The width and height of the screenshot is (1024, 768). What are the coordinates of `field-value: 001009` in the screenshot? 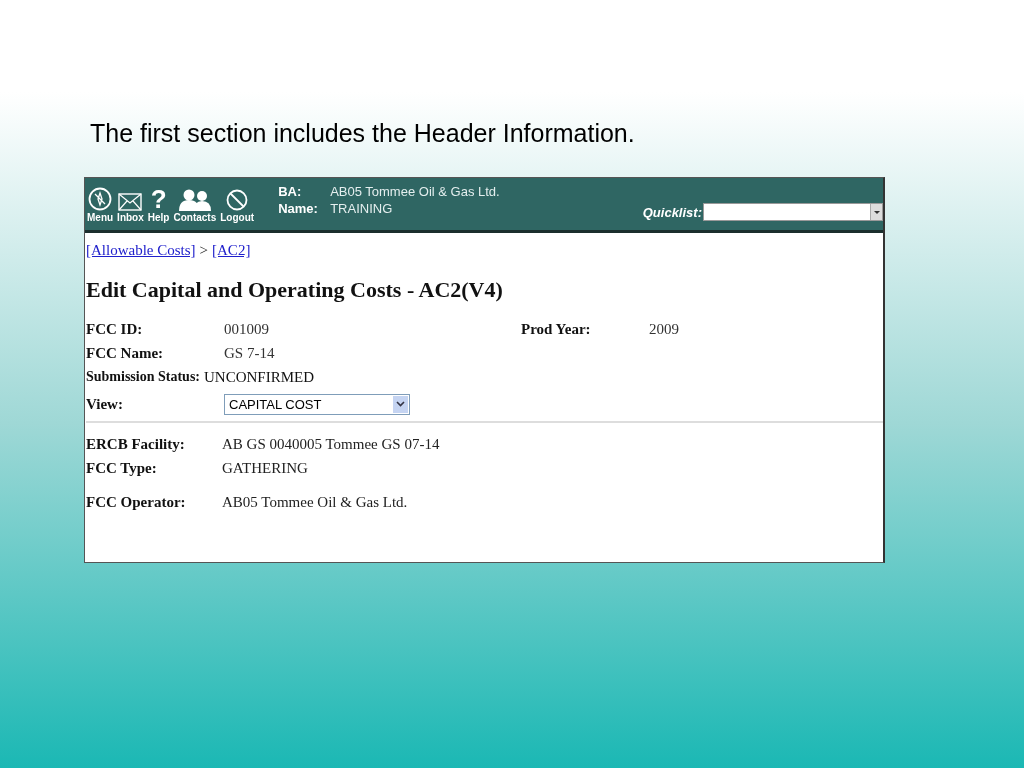 It's located at (246, 329).